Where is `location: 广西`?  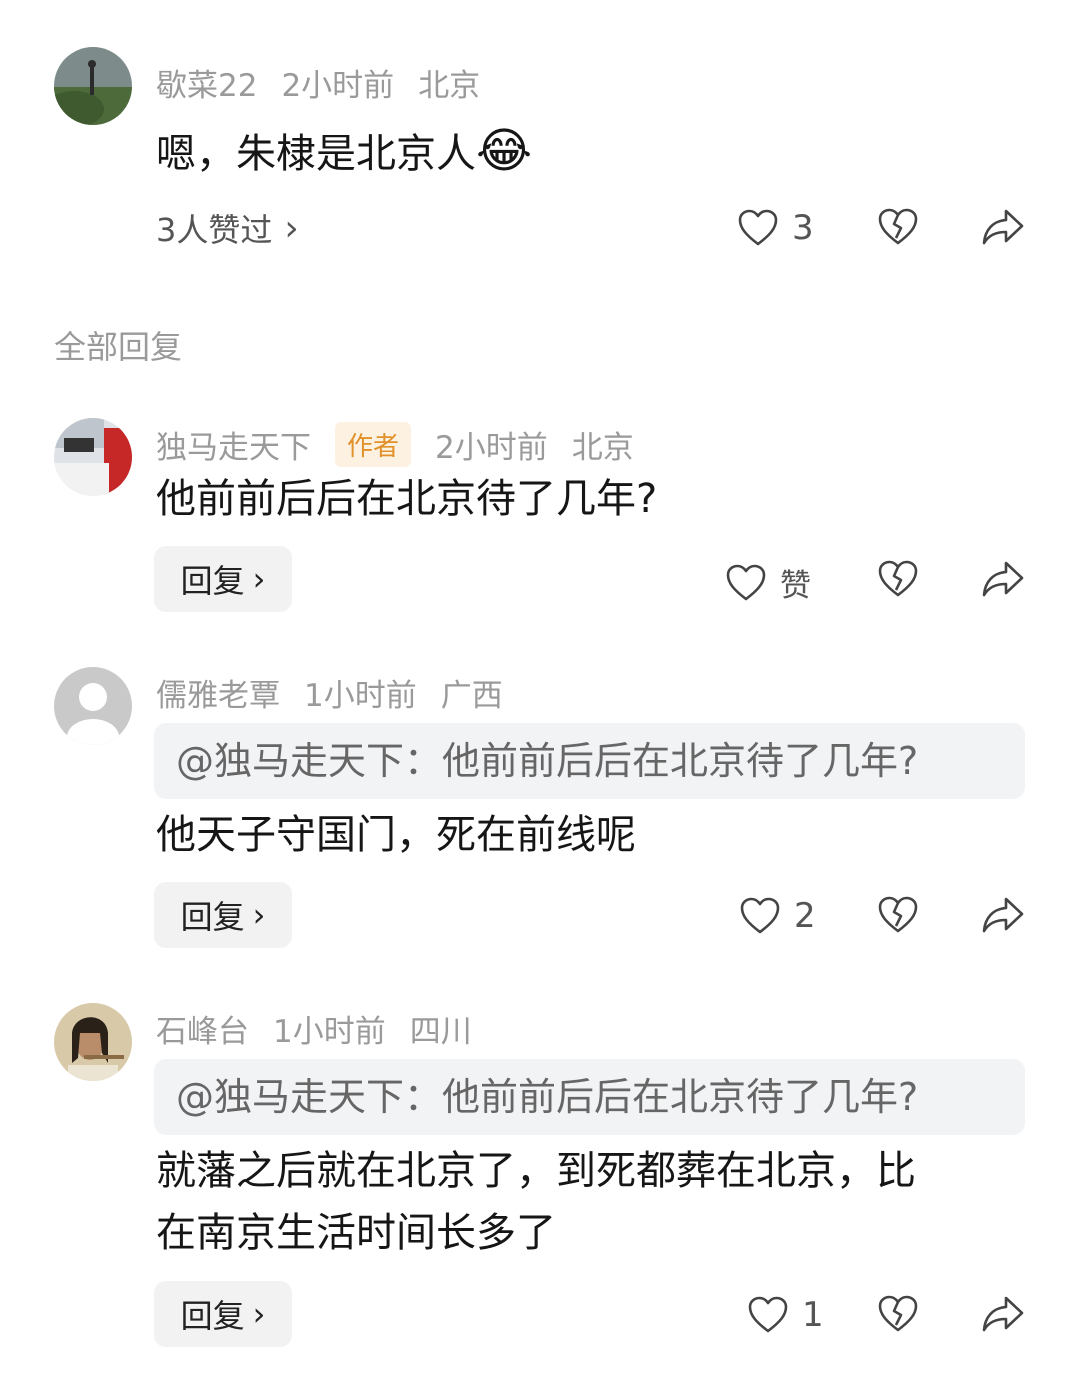
location: 广西 is located at coordinates (471, 696).